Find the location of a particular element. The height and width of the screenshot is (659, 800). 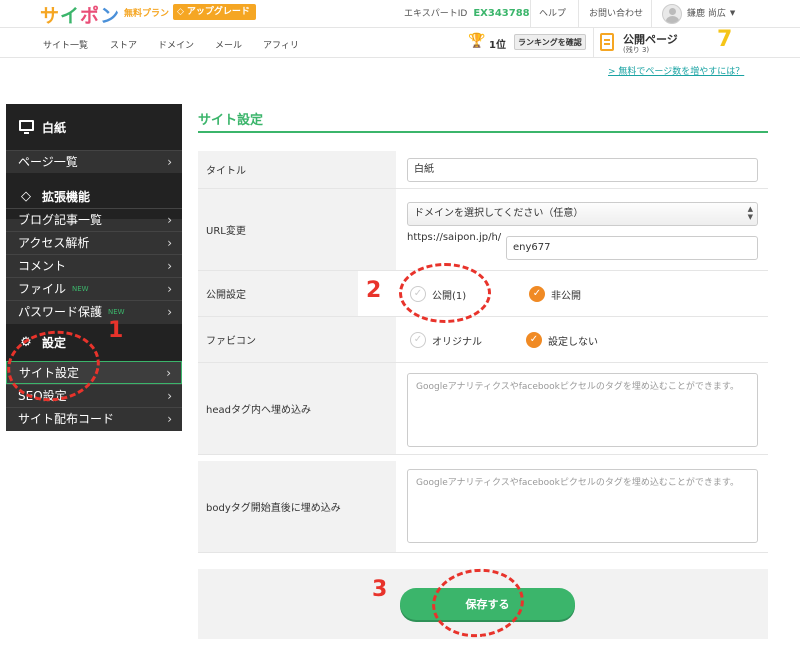

monitor-icon is located at coordinates (26, 127).